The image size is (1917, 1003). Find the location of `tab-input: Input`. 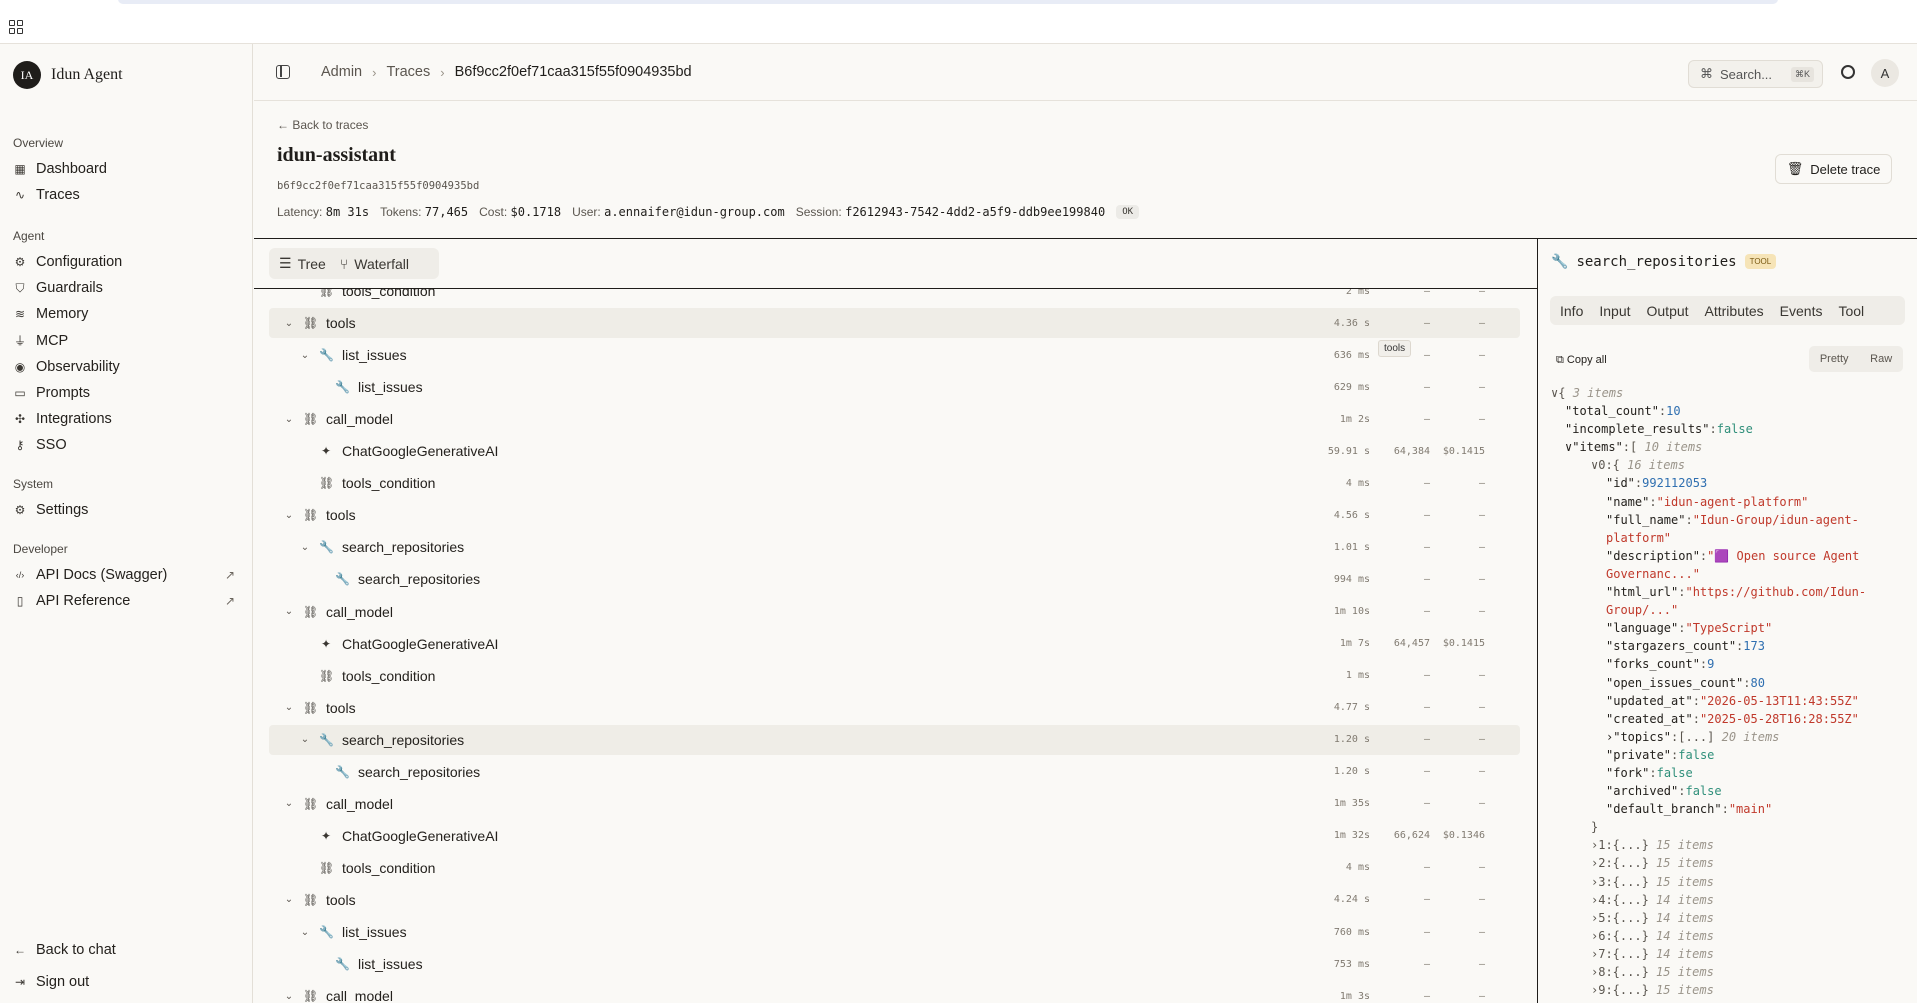

tab-input: Input is located at coordinates (1614, 311).